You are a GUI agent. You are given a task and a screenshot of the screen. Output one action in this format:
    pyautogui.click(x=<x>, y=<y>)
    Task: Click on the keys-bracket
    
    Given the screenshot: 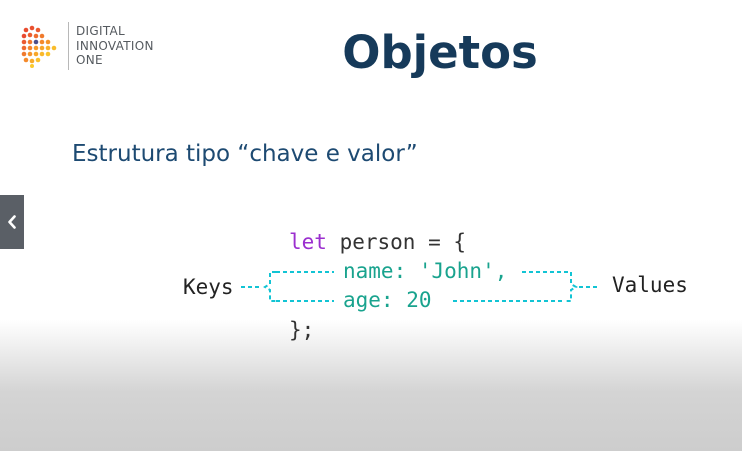 What is the action you would take?
    pyautogui.click(x=269, y=286)
    